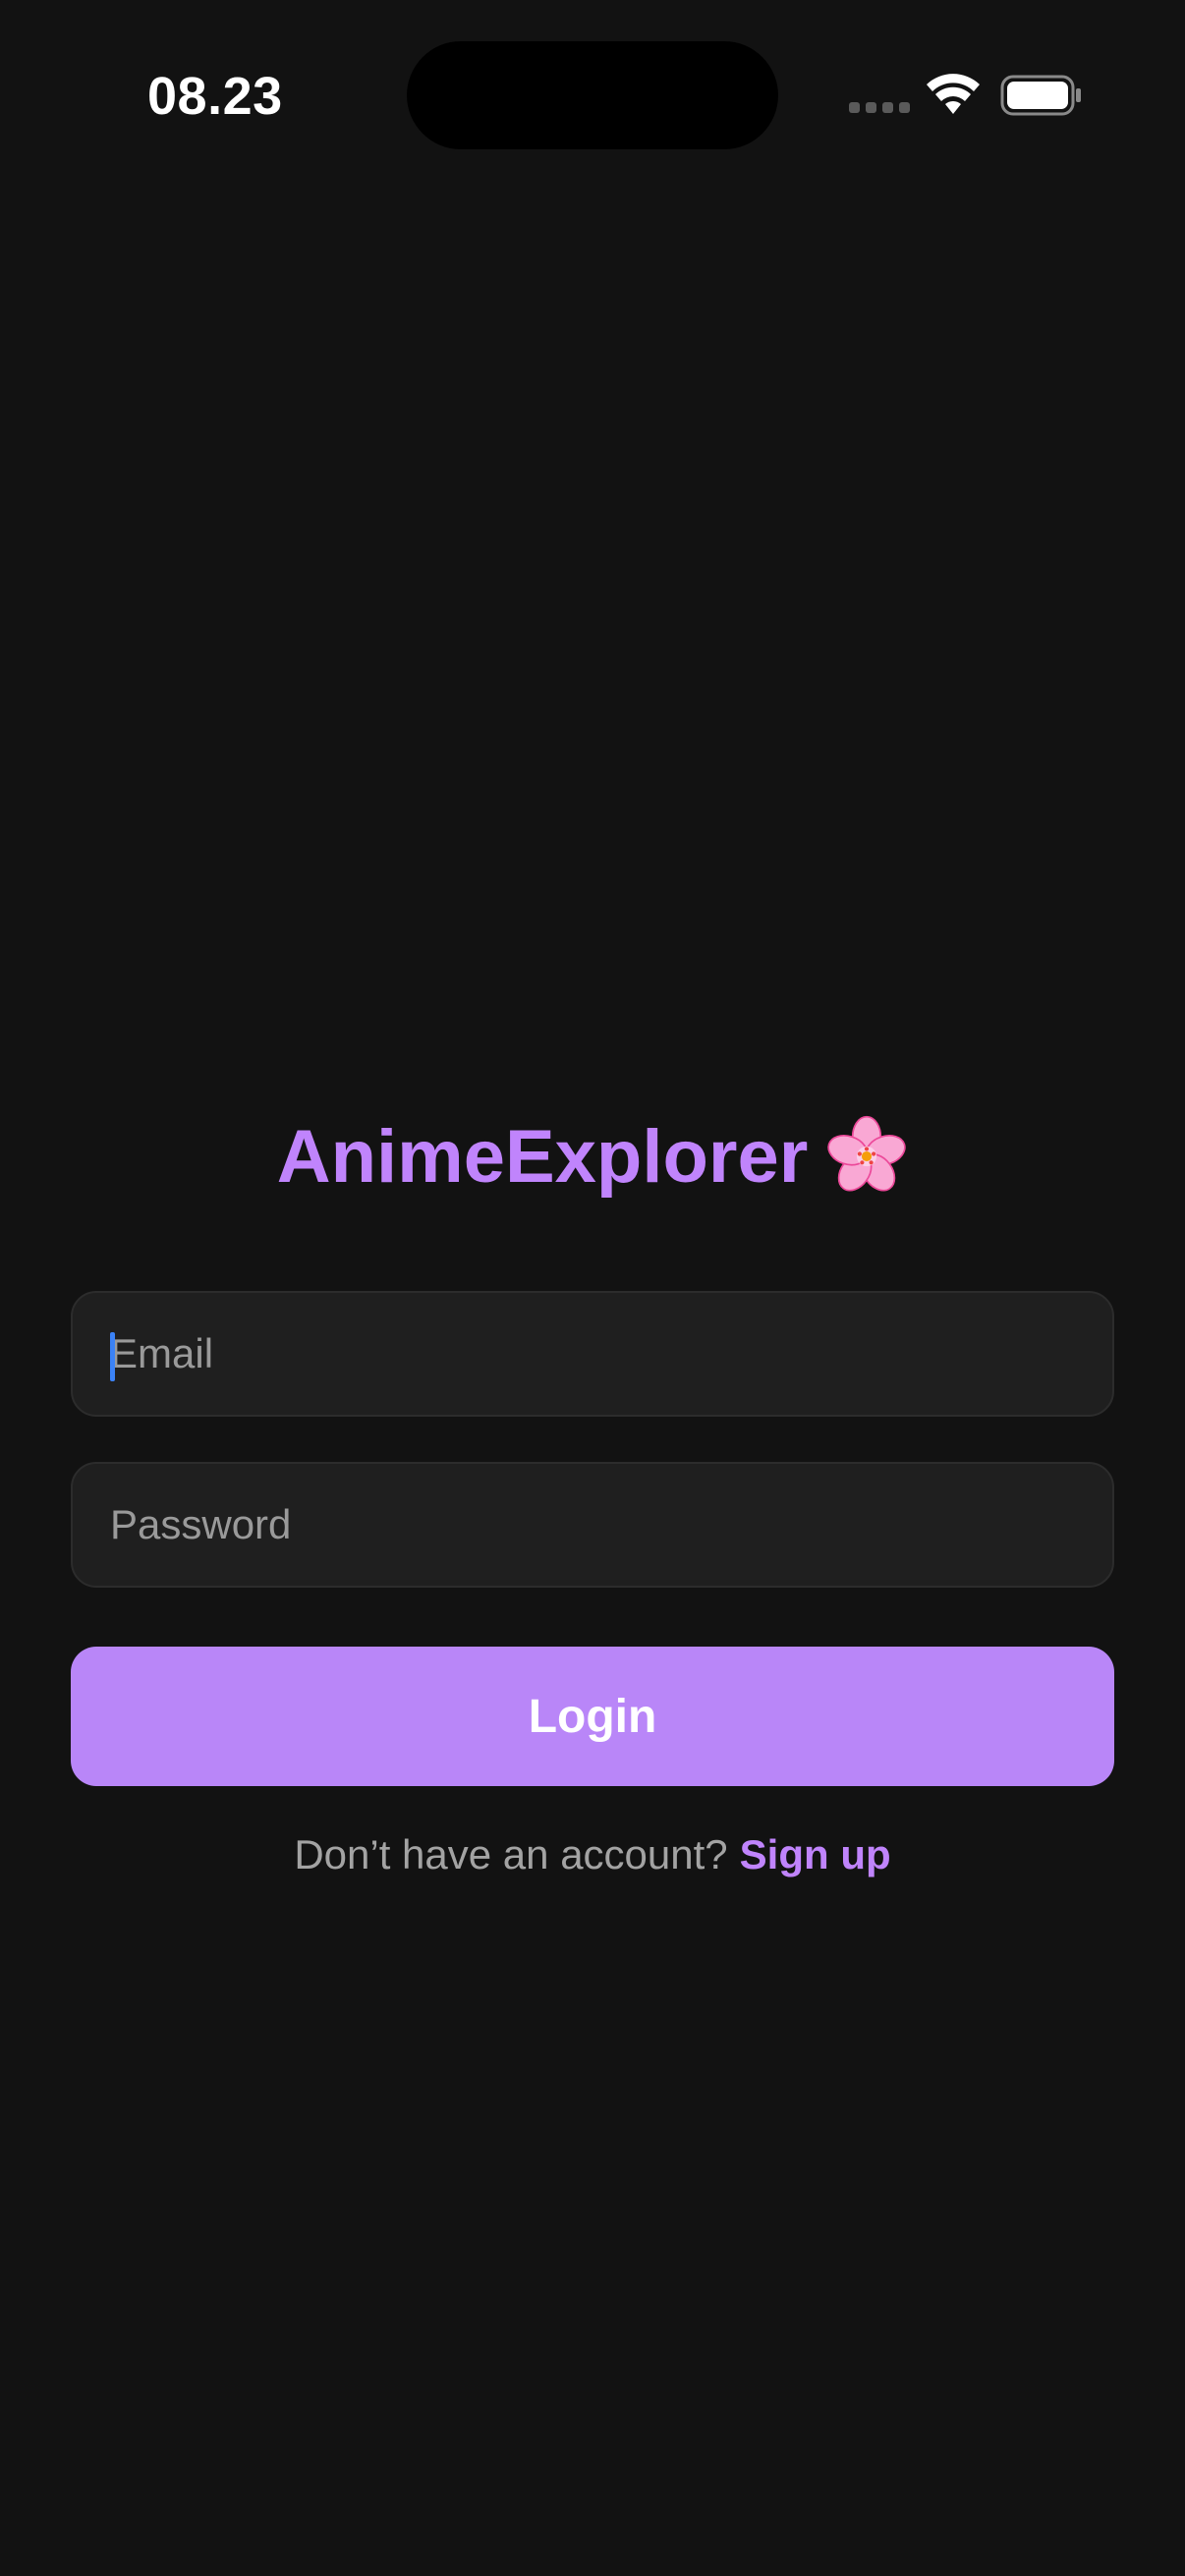  Describe the element at coordinates (542, 1157) in the screenshot. I see `app-title-text: AnimeExplorer` at that location.